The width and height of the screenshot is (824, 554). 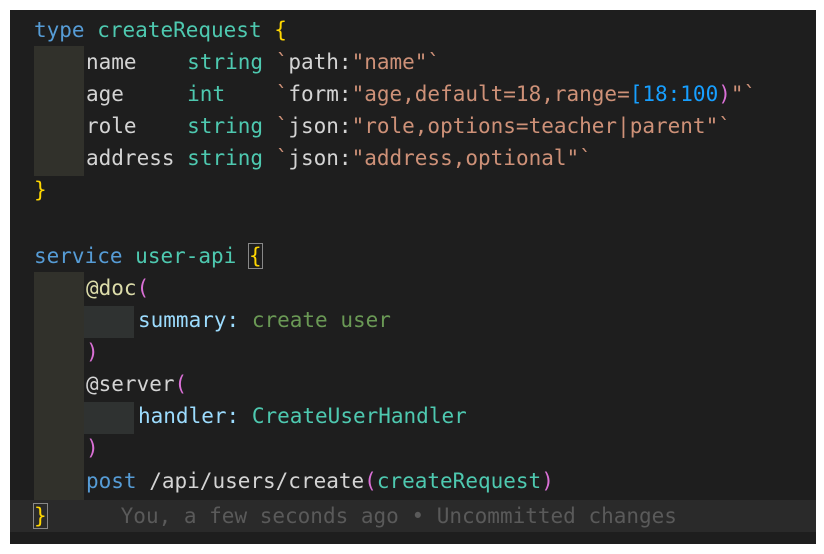 I want to click on route-path: /api/users/create, so click(x=257, y=481).